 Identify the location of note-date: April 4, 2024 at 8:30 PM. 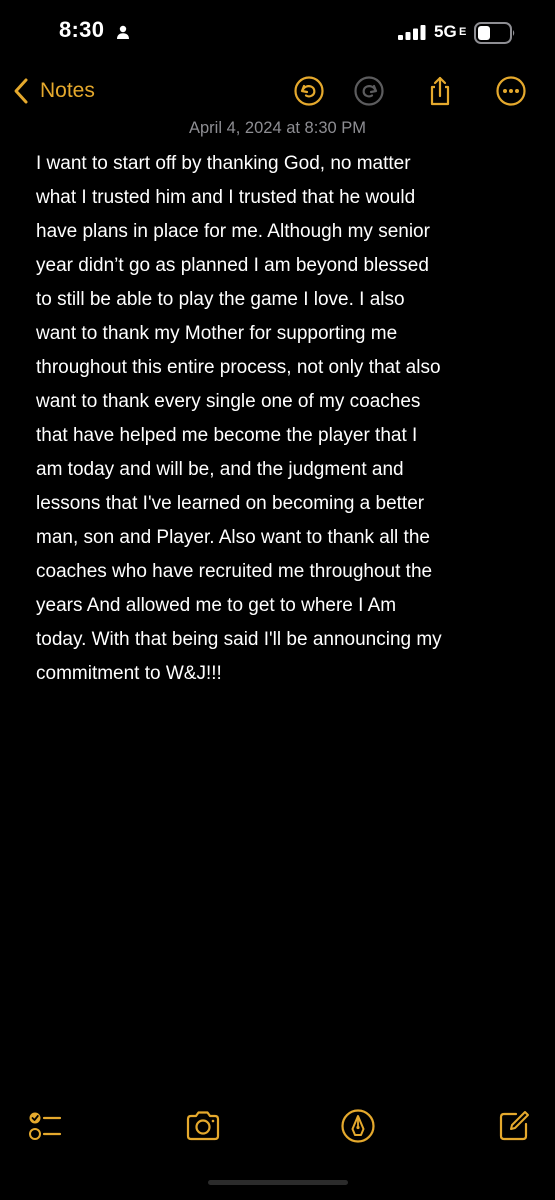
(277, 128).